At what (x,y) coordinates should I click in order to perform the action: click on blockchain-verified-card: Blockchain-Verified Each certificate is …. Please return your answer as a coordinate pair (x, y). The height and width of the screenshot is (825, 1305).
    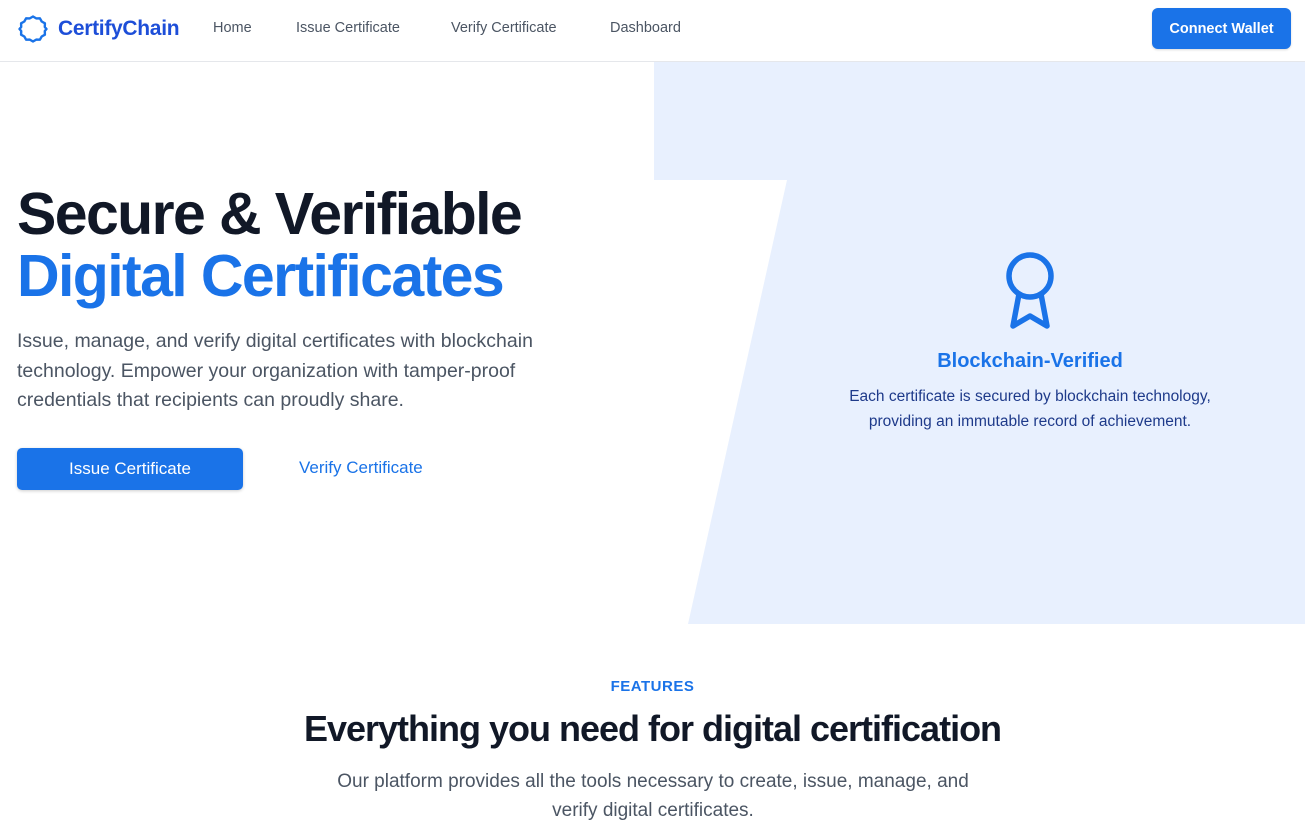
    Looking at the image, I should click on (1030, 342).